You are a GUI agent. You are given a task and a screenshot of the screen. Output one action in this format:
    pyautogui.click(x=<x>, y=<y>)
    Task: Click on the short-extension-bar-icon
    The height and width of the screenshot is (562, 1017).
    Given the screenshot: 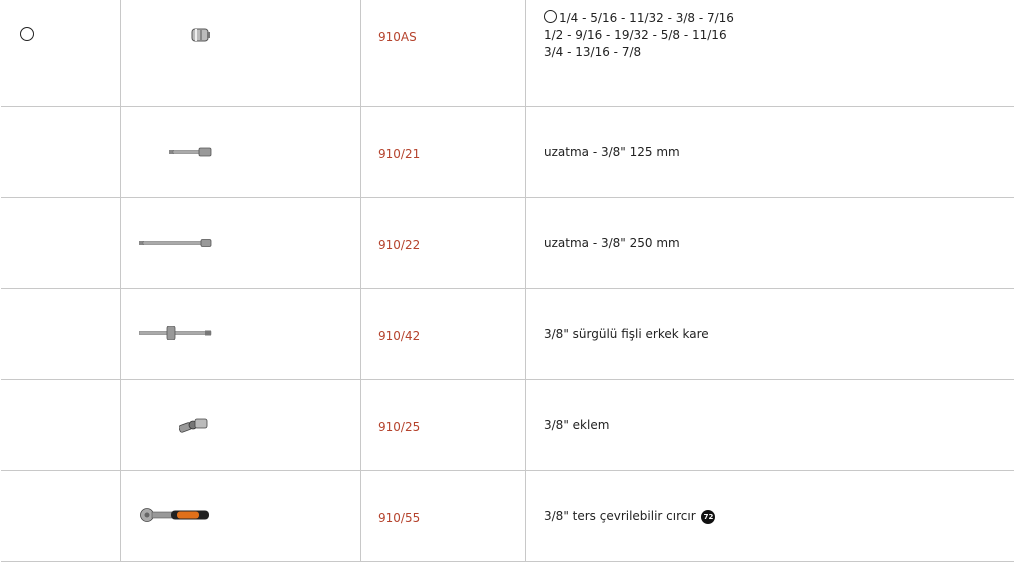 What is the action you would take?
    pyautogui.click(x=190, y=152)
    